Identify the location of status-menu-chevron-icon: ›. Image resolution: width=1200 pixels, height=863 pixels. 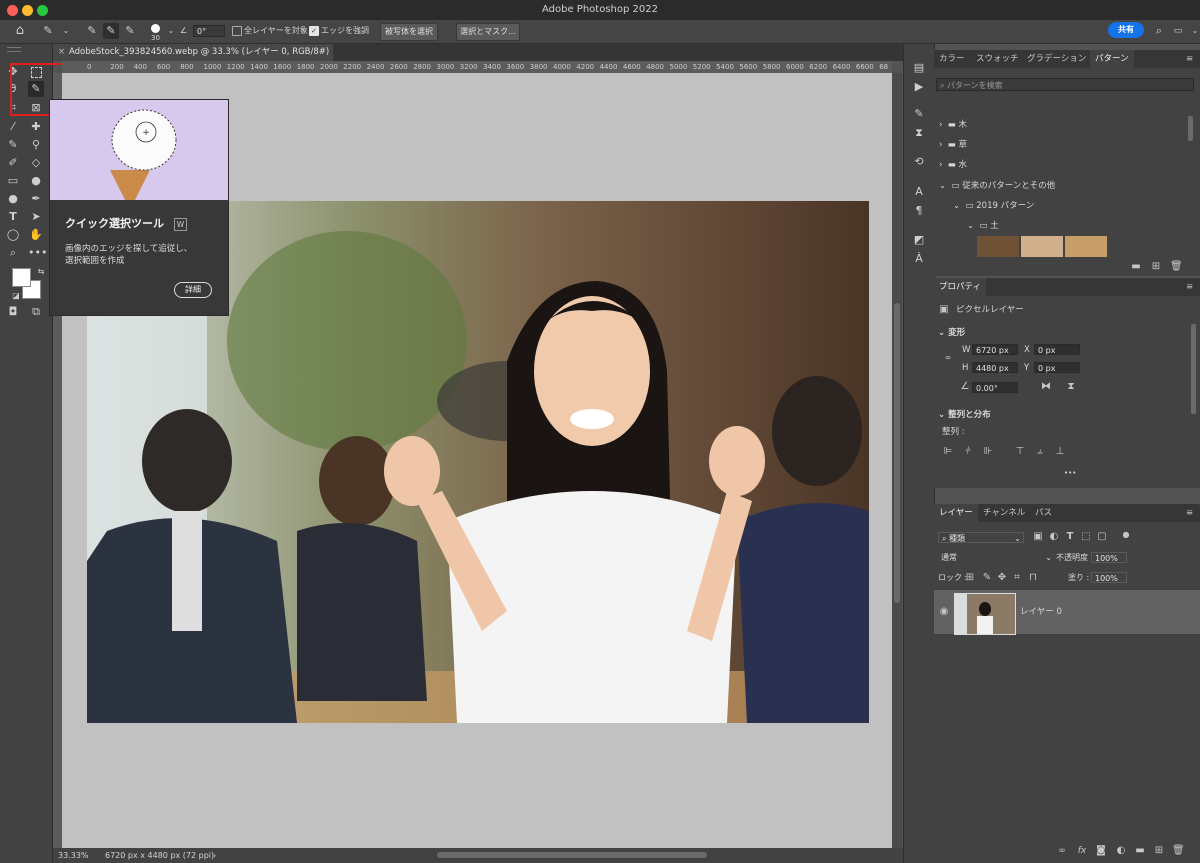
(214, 856).